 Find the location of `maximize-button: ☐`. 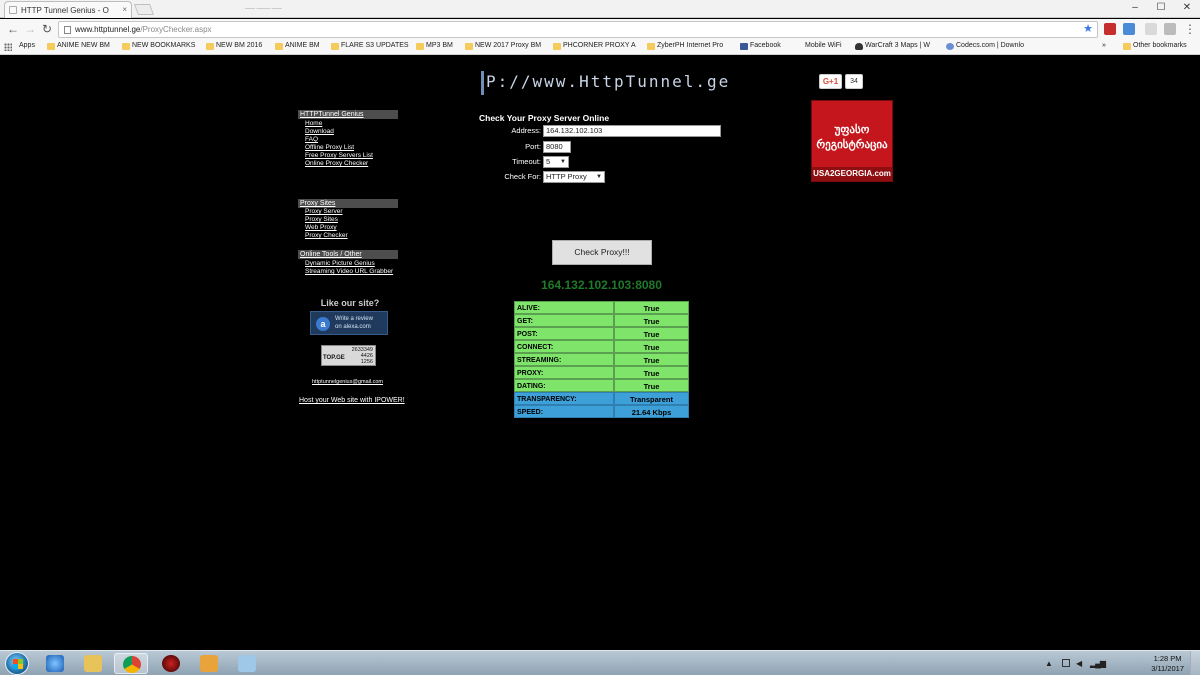

maximize-button: ☐ is located at coordinates (1161, 8).